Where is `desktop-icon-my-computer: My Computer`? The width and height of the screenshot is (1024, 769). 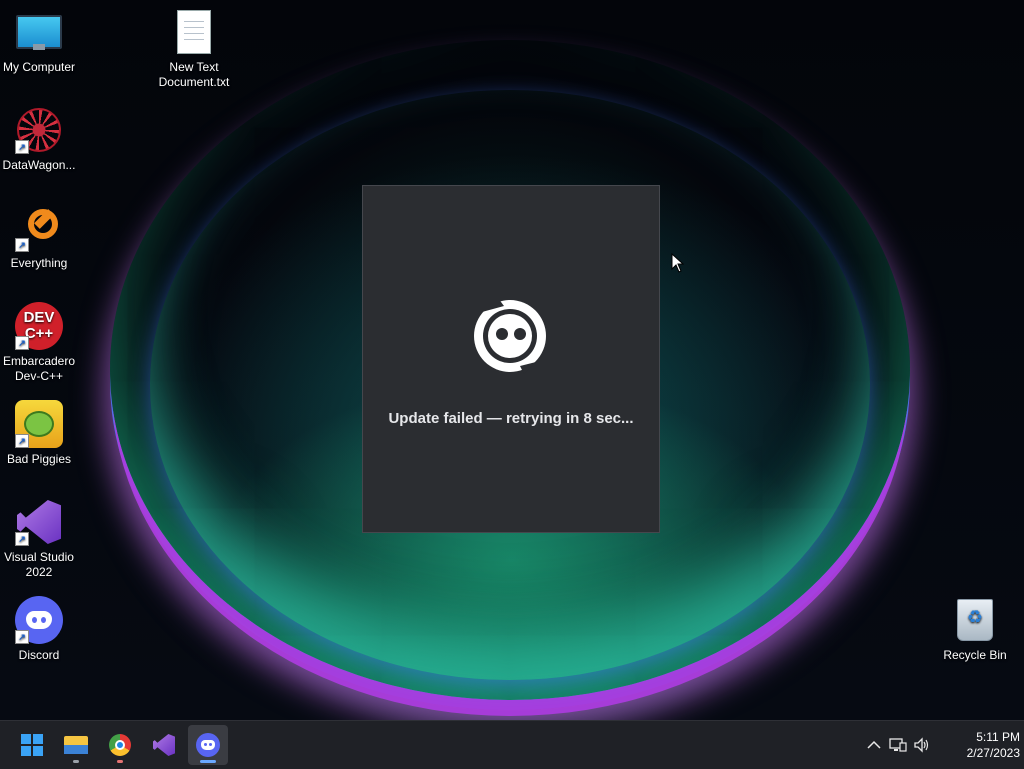 desktop-icon-my-computer: My Computer is located at coordinates (39, 41).